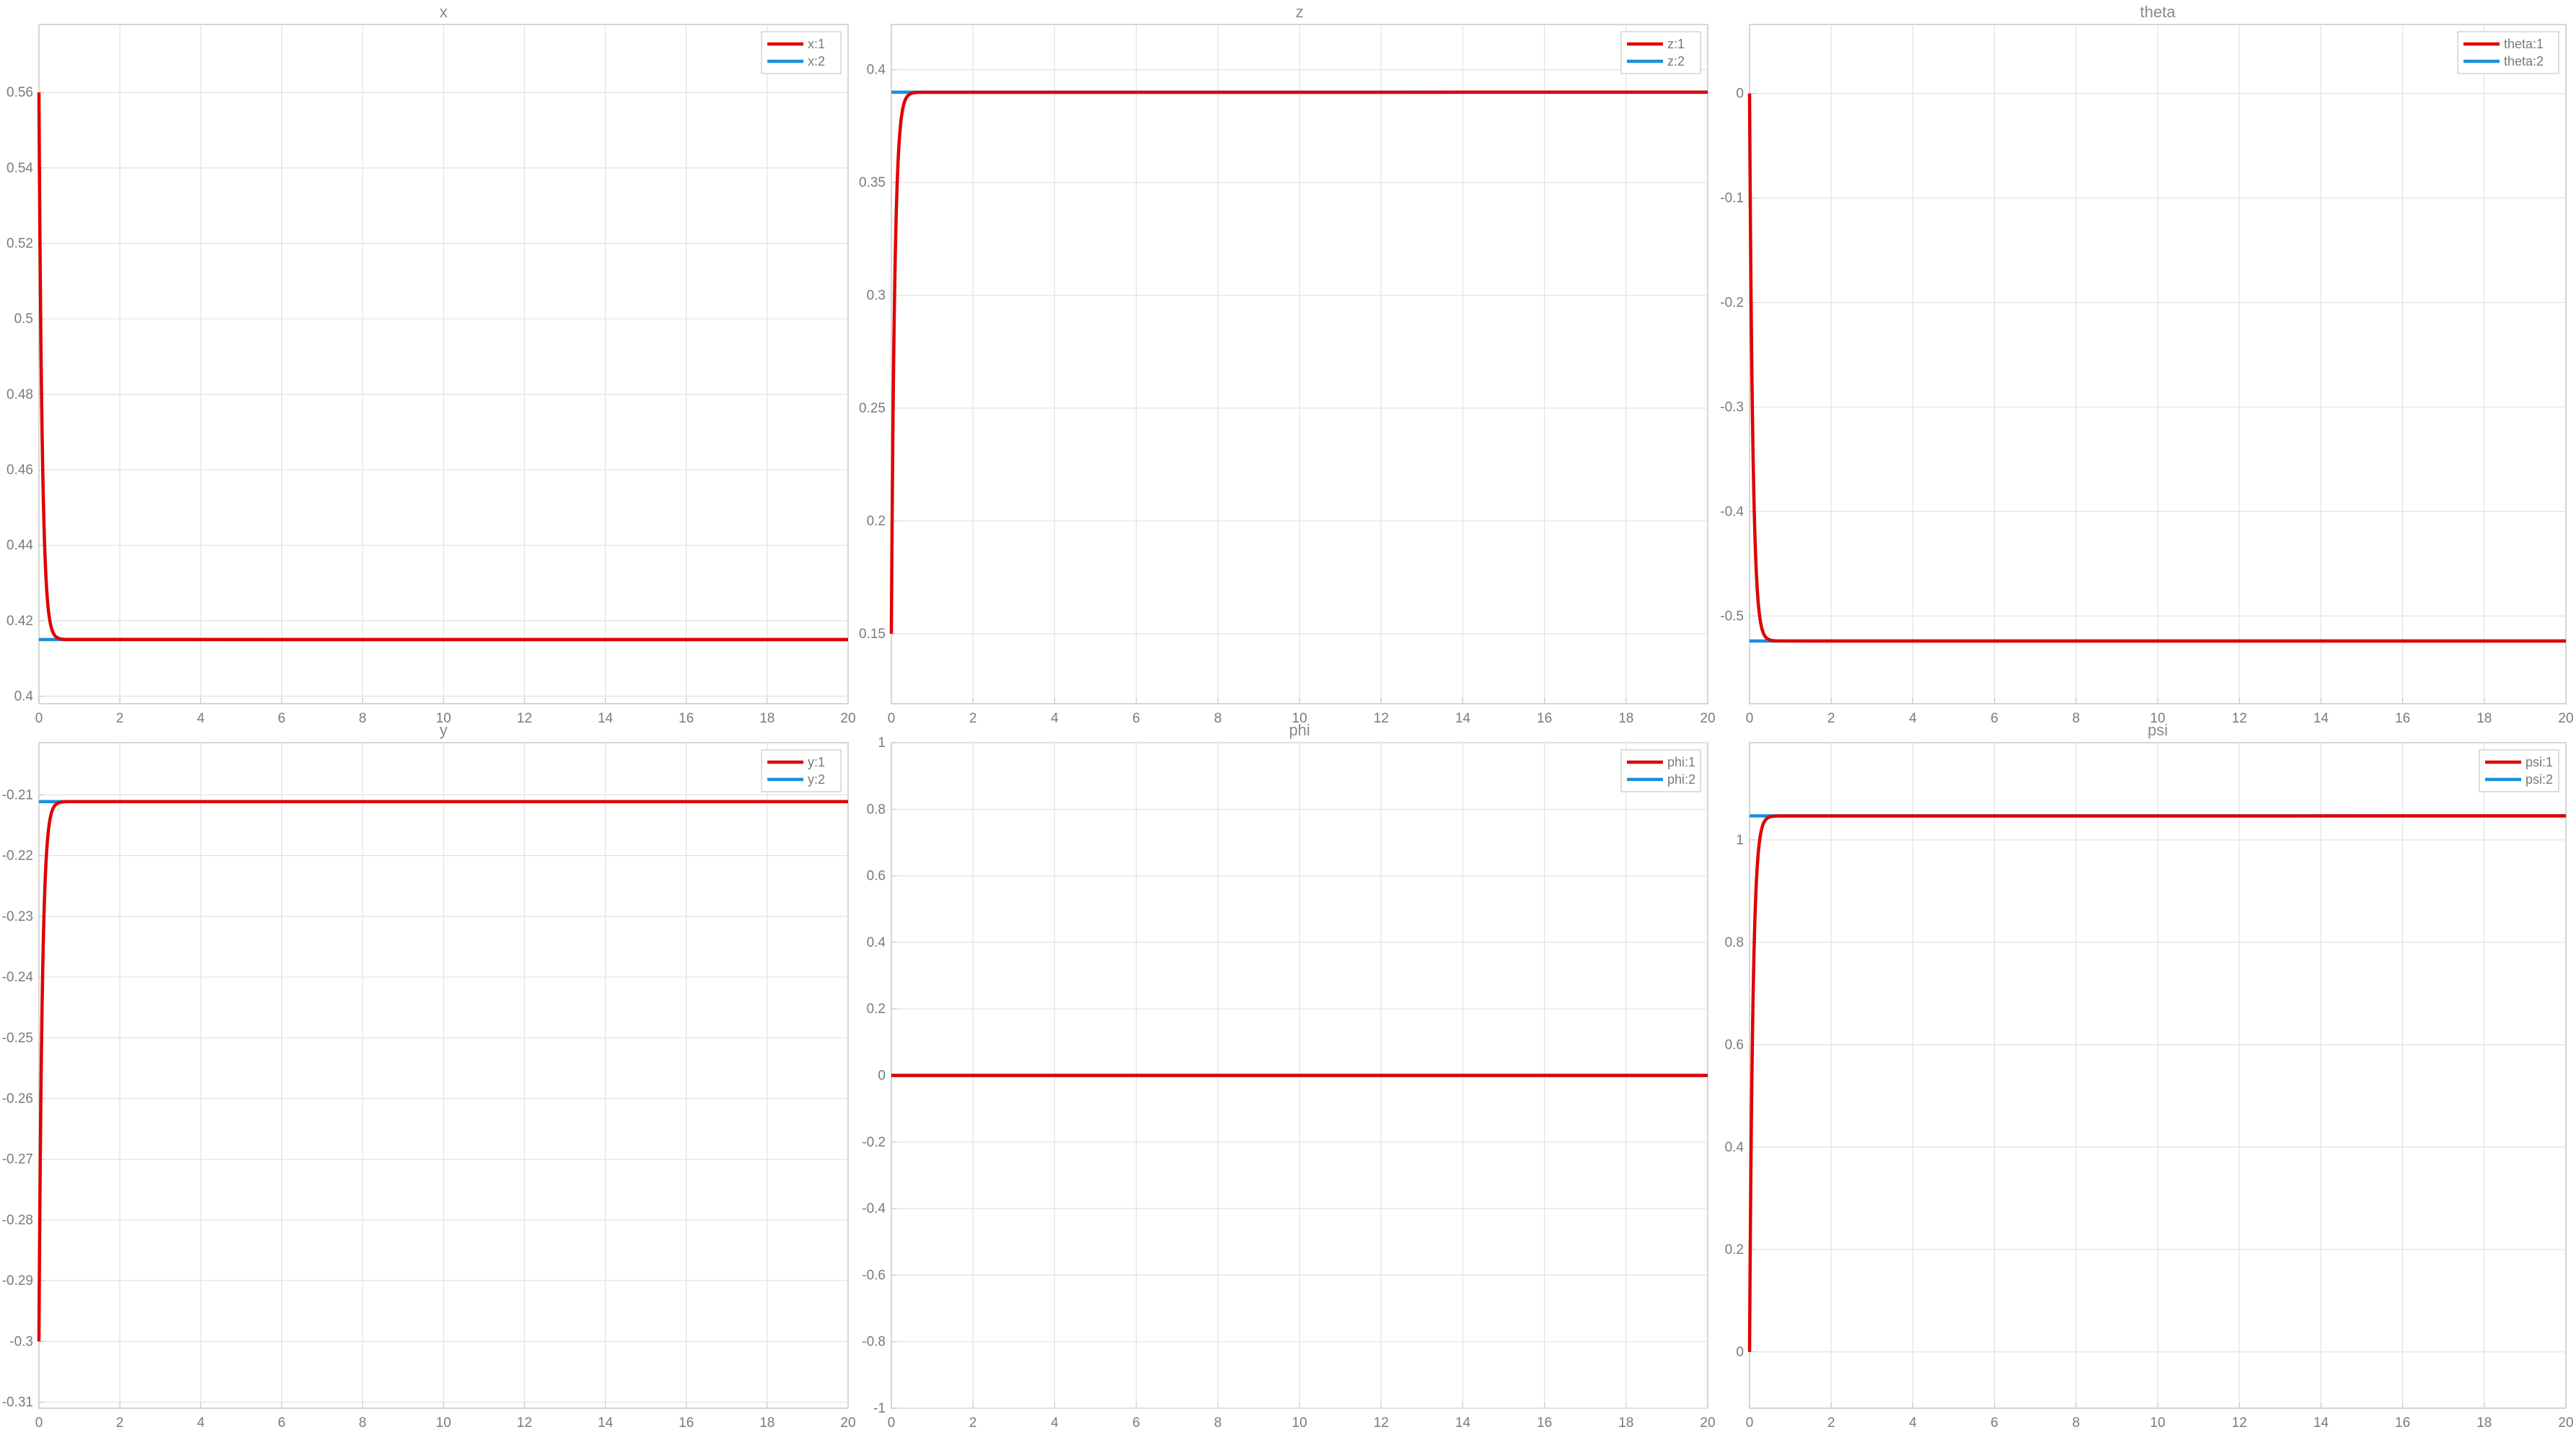  I want to click on legend-label: psi:2, so click(2539, 779).